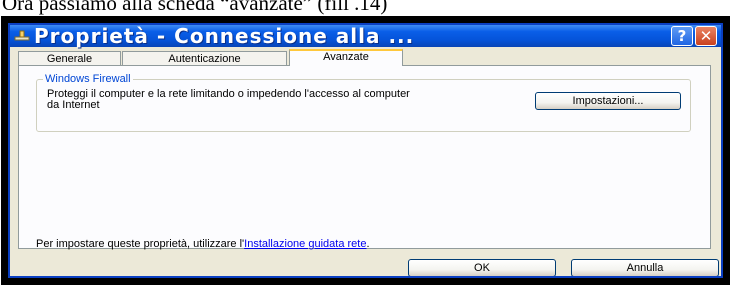  I want to click on cancel-button: Annulla, so click(645, 267).